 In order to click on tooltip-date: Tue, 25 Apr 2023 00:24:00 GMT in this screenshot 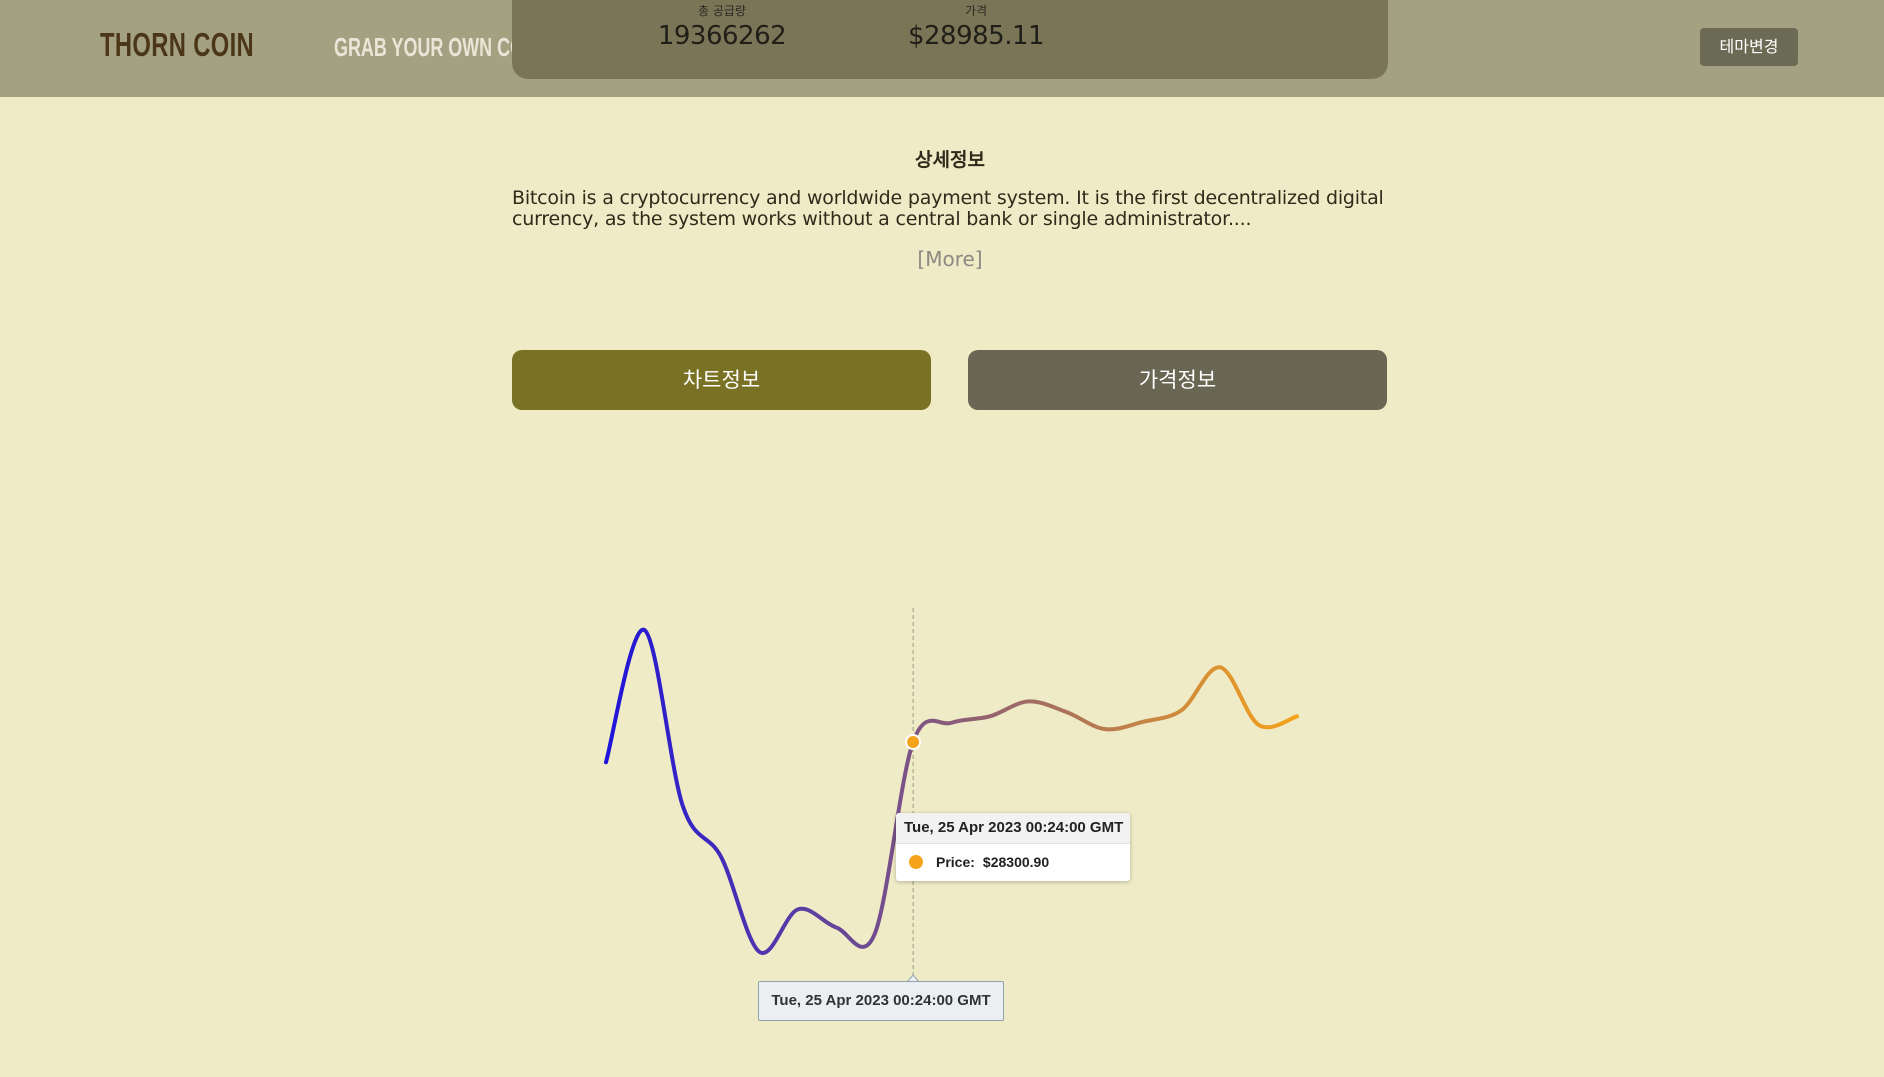, I will do `click(1013, 828)`.